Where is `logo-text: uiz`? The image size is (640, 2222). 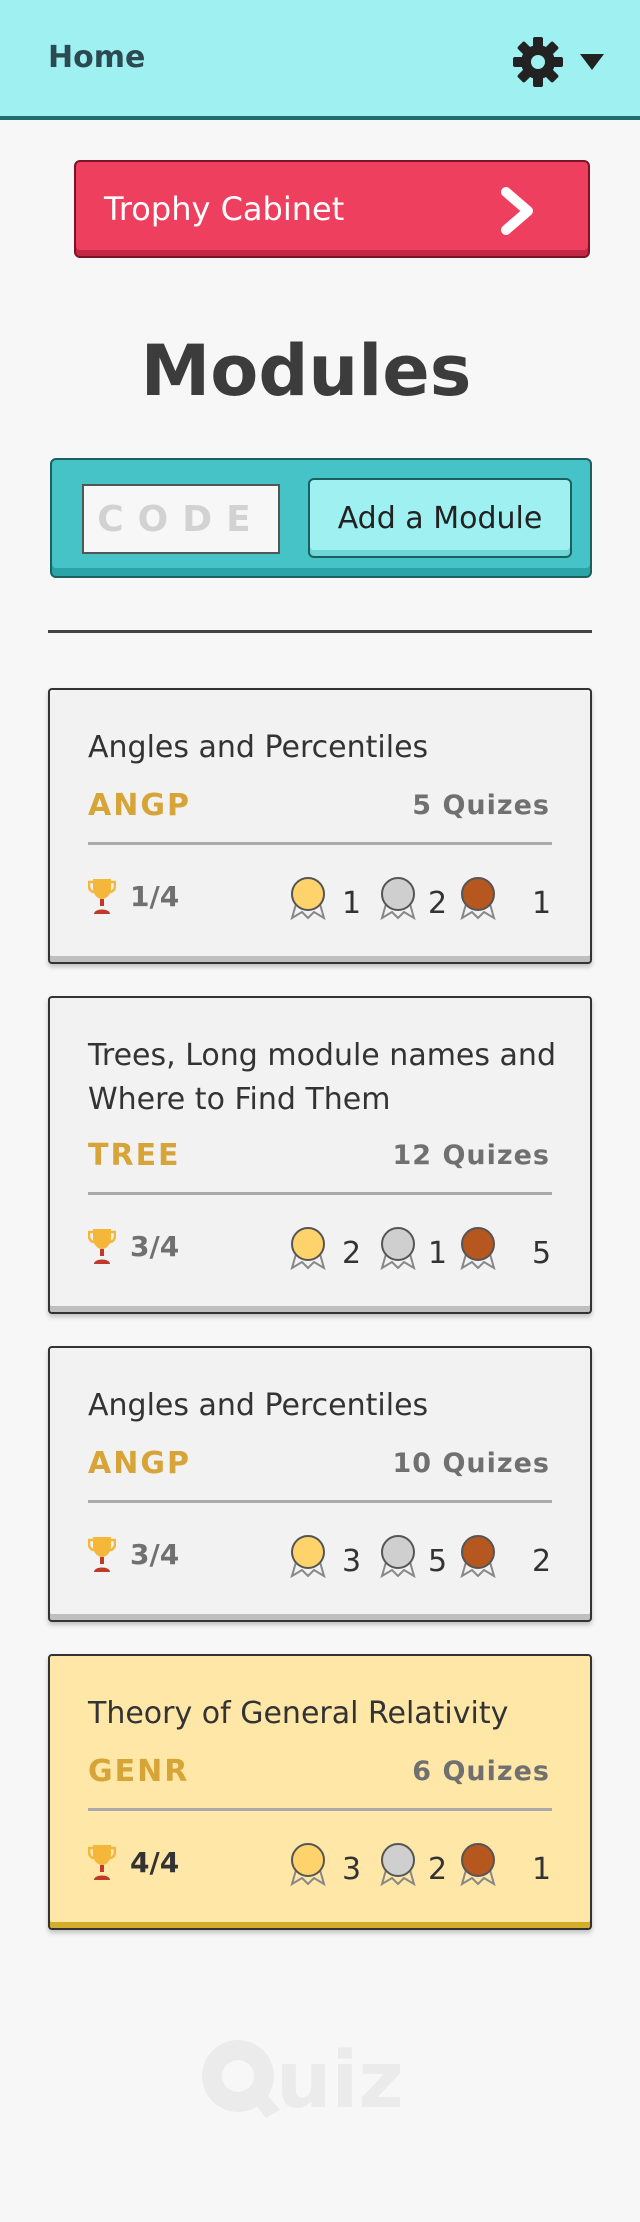
logo-text: uiz is located at coordinates (340, 2081).